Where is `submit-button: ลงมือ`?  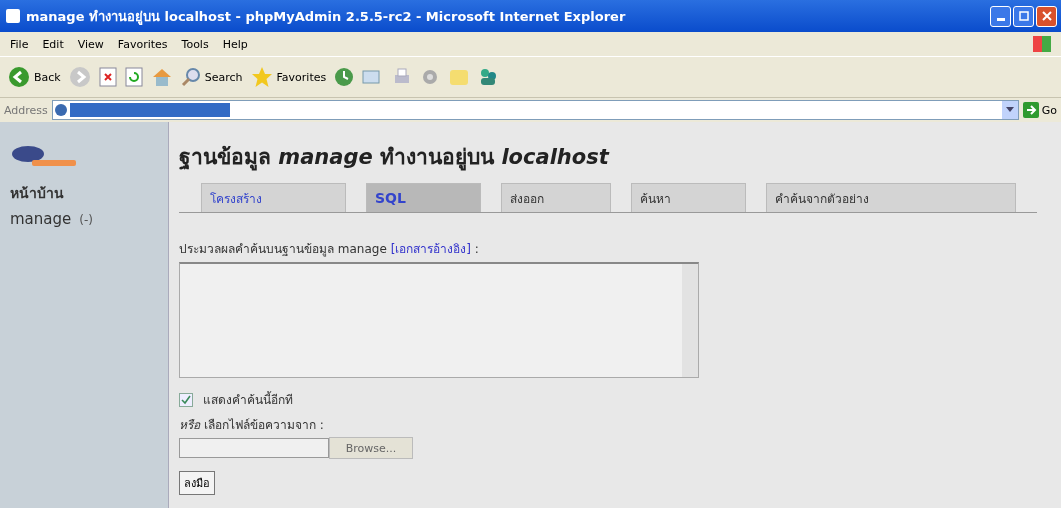
submit-button: ลงมือ is located at coordinates (197, 483).